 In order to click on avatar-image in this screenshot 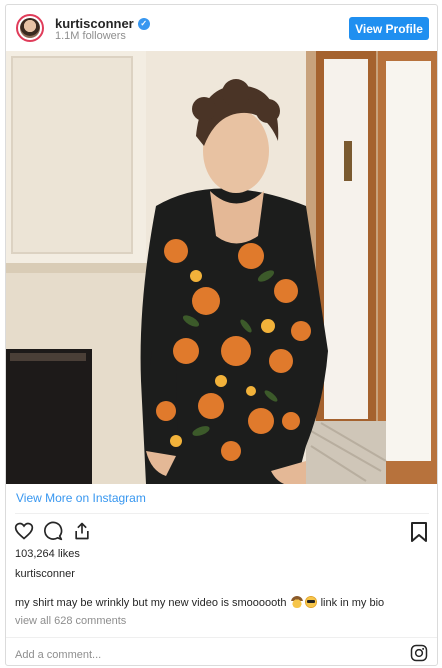, I will do `click(30, 28)`.